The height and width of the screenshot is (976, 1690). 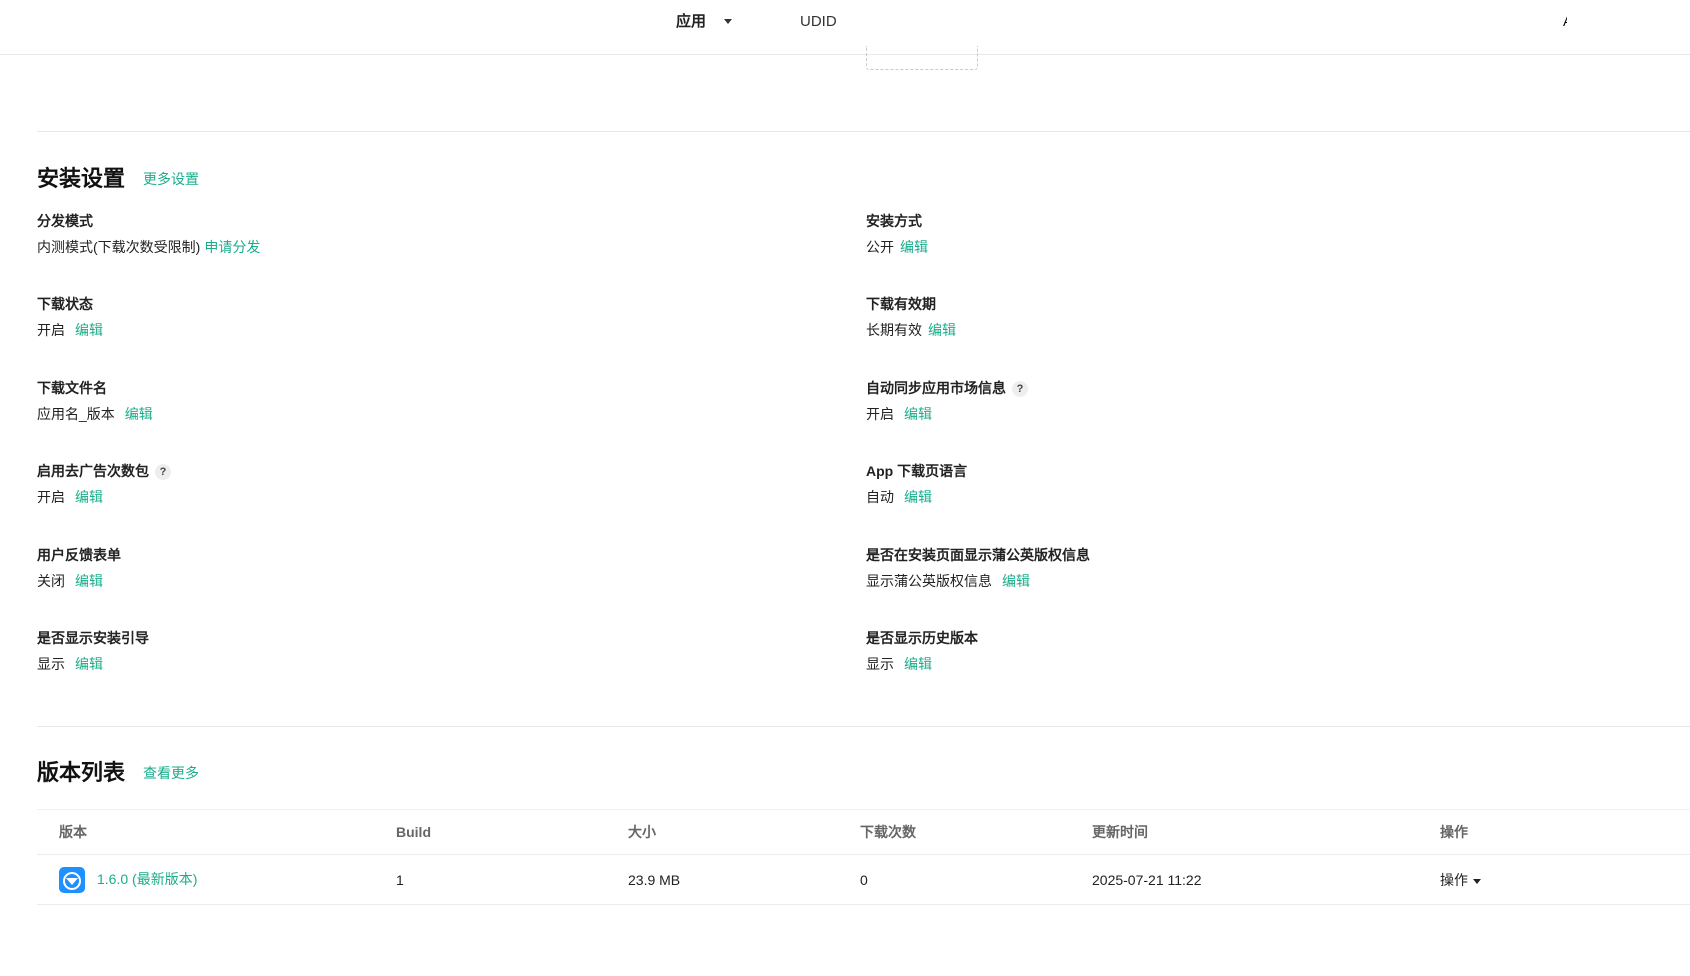 What do you see at coordinates (936, 388) in the screenshot?
I see `setting-label: 自动同步应用市场信息` at bounding box center [936, 388].